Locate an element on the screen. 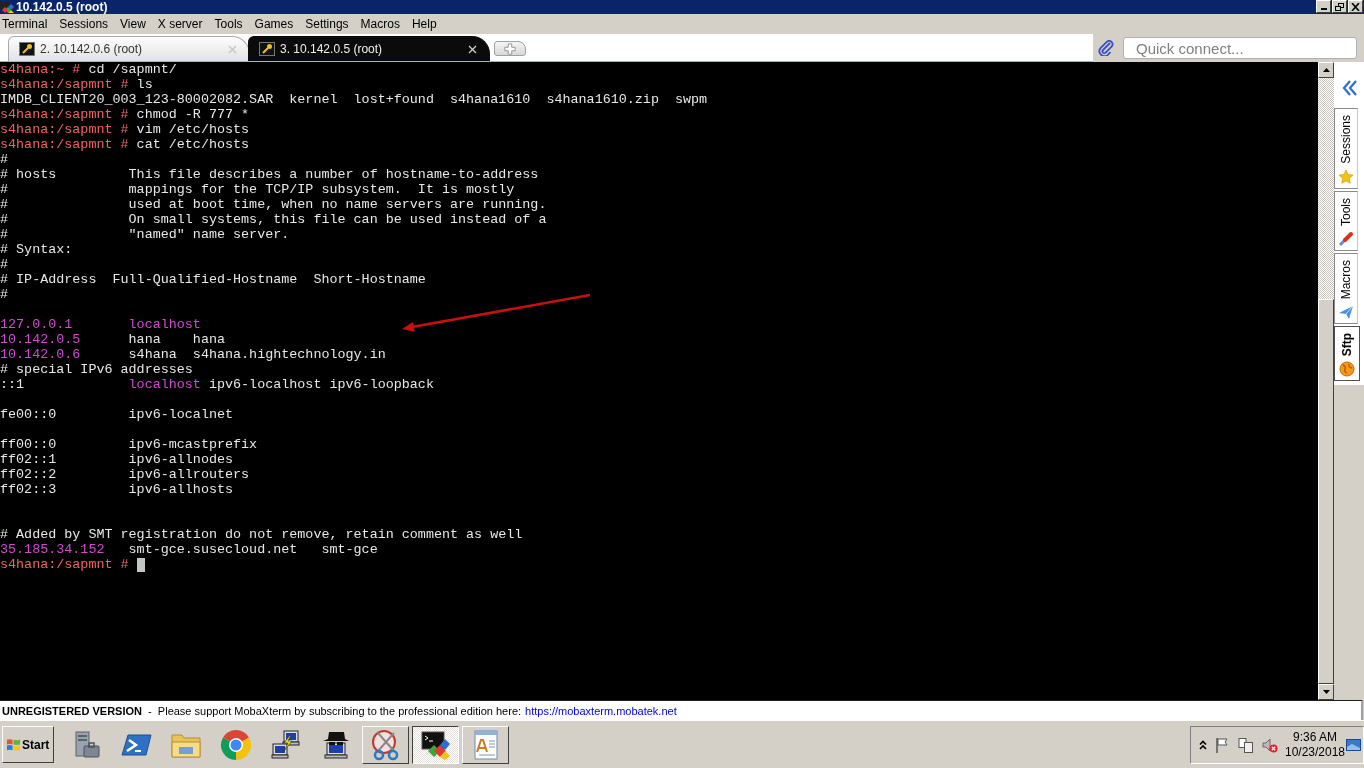 This screenshot has width=1364, height=768. side-tab: Sftp is located at coordinates (1347, 354).